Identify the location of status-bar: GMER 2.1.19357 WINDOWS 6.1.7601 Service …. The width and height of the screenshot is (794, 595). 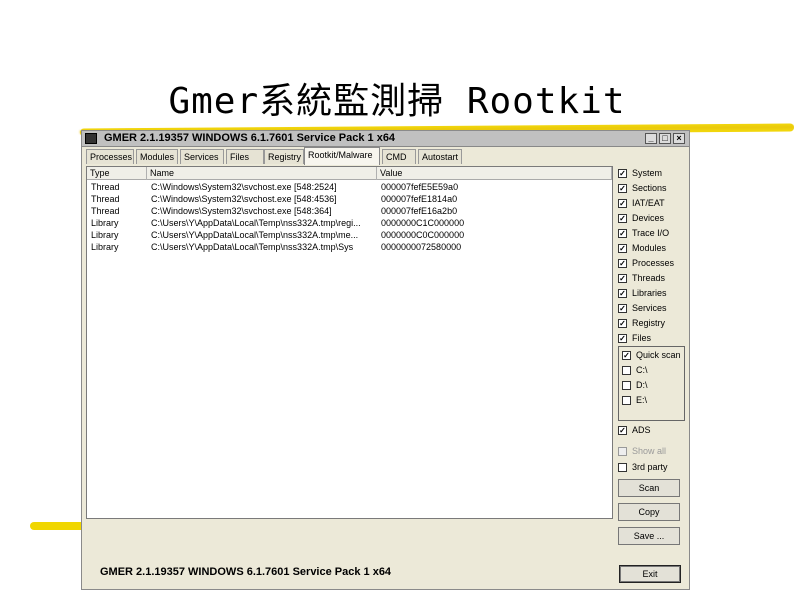
(387, 575).